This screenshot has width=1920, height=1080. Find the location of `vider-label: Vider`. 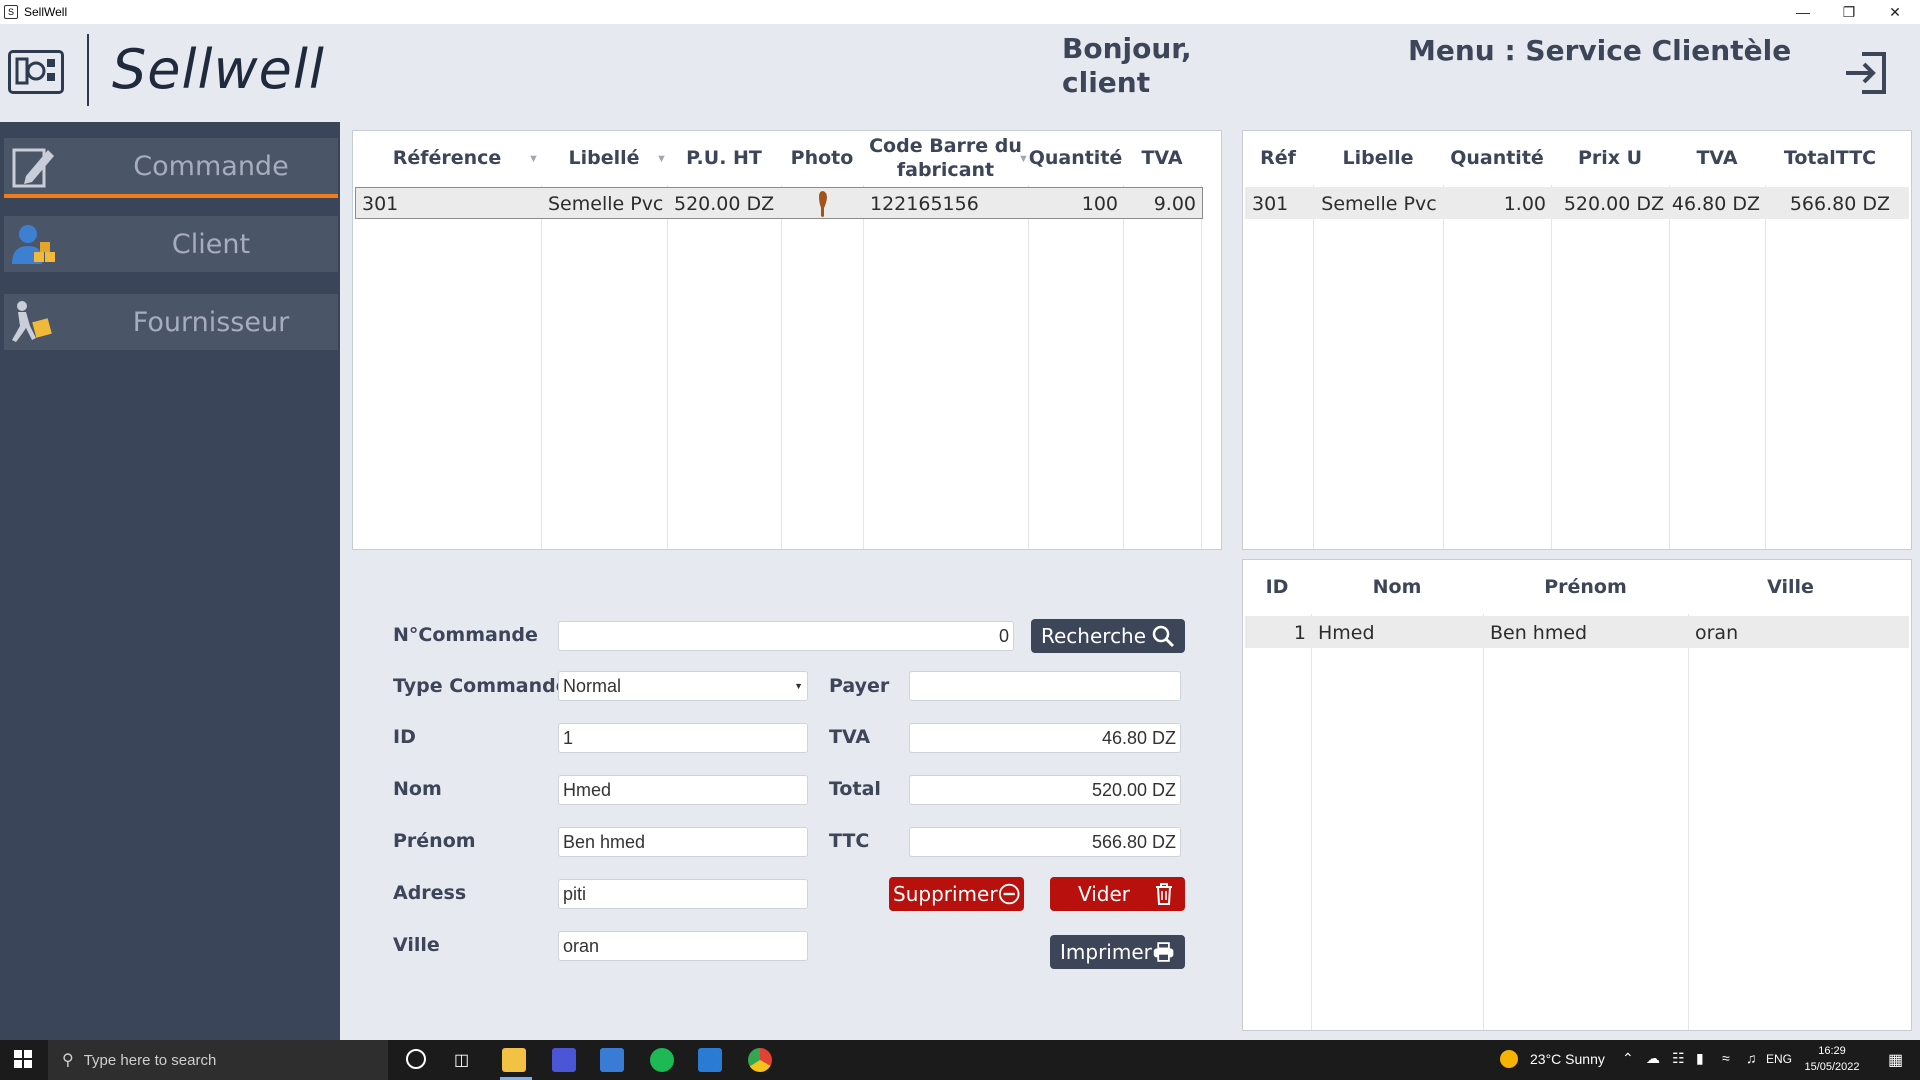

vider-label: Vider is located at coordinates (1104, 894).